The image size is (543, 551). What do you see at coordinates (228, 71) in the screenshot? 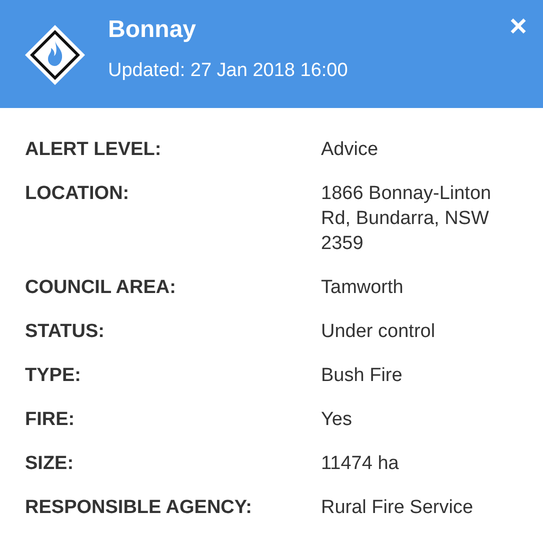
I see `updated-time: Updated: 27 Jan 2018 16:00` at bounding box center [228, 71].